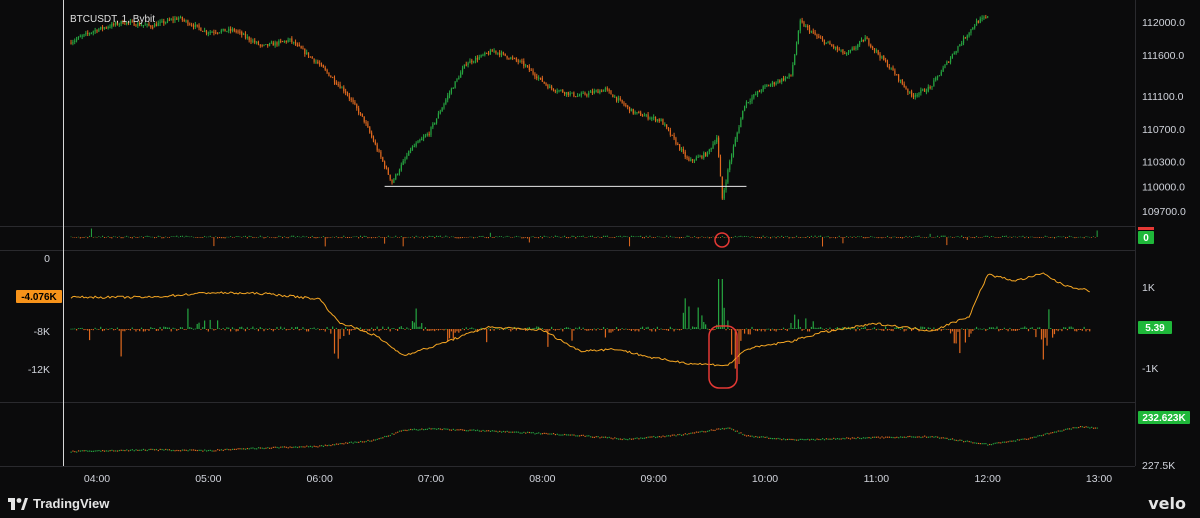  I want to click on tradingview-logo: TradingView, so click(58, 503).